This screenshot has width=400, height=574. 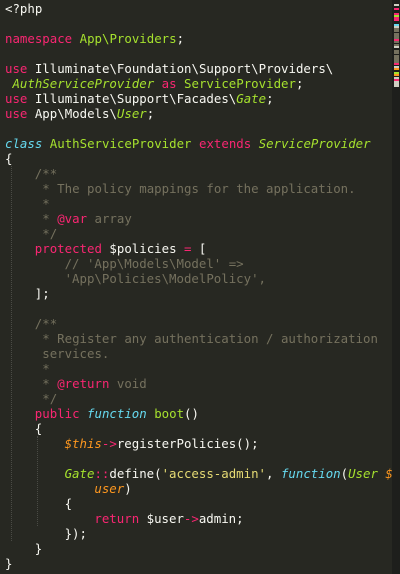 I want to click on code-line: });, so click(x=76, y=533).